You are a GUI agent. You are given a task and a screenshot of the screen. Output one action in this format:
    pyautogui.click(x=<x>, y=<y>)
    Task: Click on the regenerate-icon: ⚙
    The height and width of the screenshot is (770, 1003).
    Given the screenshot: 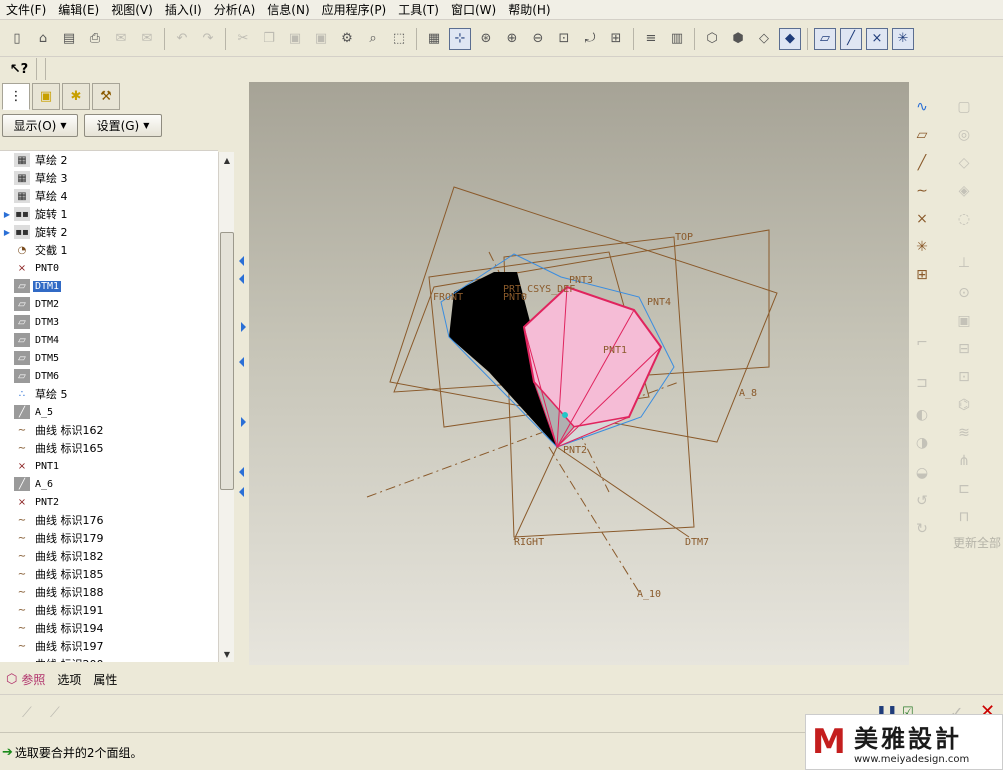 What is the action you would take?
    pyautogui.click(x=347, y=39)
    